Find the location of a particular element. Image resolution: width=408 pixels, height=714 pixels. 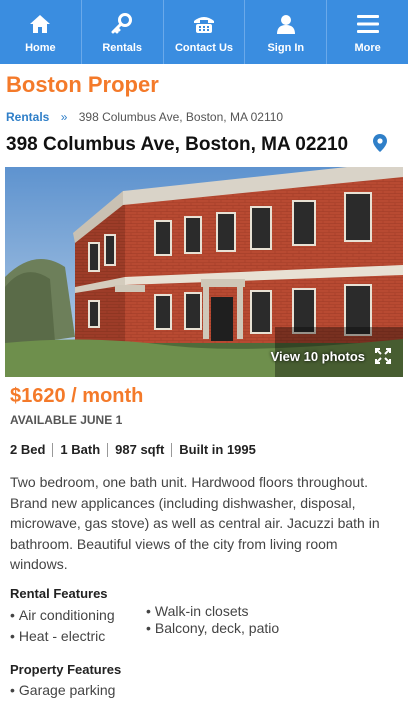

list-item: Walk-in closets is located at coordinates (212, 611).